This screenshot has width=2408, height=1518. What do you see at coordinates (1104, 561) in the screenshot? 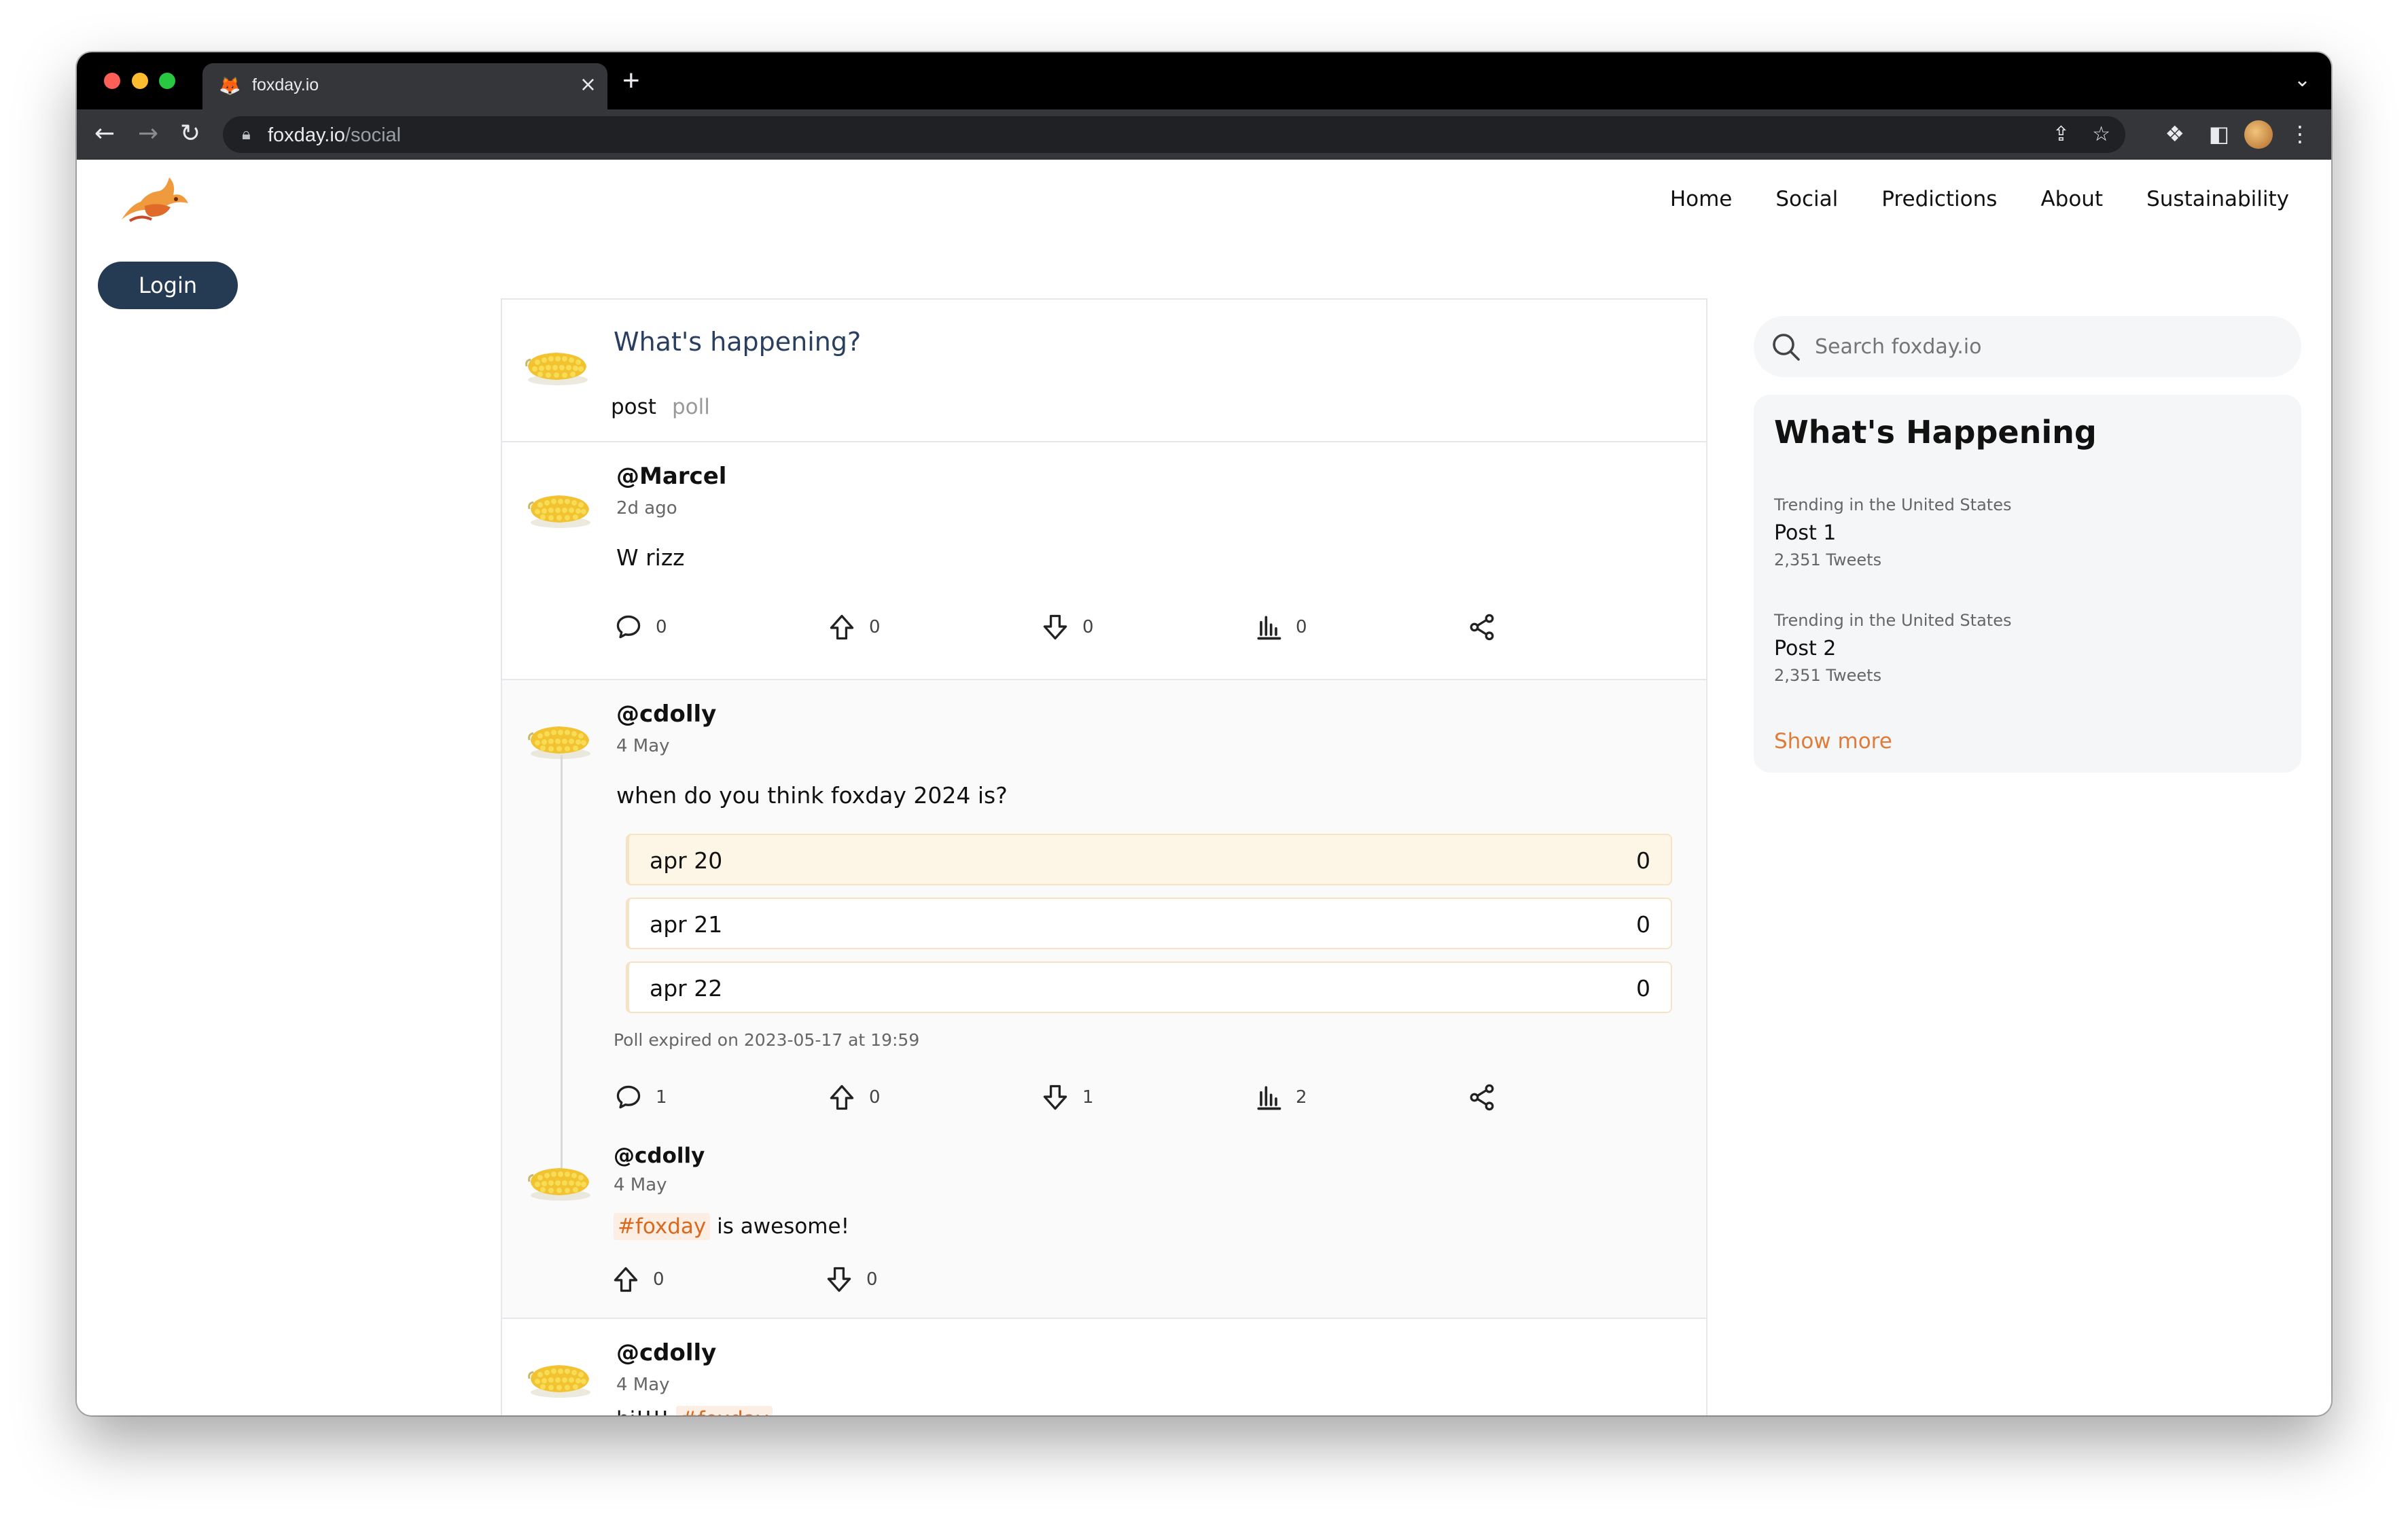
I see `feed-post: @Marcel 2d ago W rizz 0 0 0 0` at bounding box center [1104, 561].